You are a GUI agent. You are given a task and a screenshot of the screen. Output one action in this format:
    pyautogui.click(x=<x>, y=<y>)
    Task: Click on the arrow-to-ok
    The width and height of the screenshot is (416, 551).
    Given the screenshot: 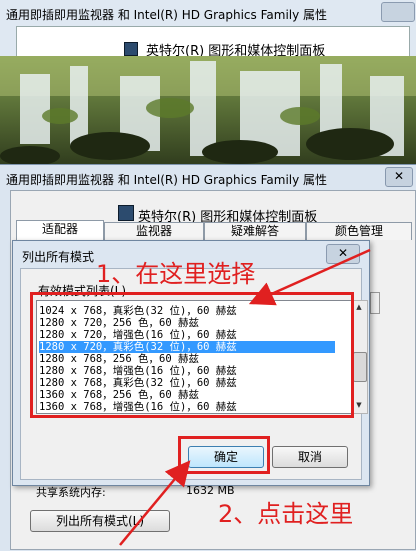 What is the action you would take?
    pyautogui.click(x=155, y=503)
    